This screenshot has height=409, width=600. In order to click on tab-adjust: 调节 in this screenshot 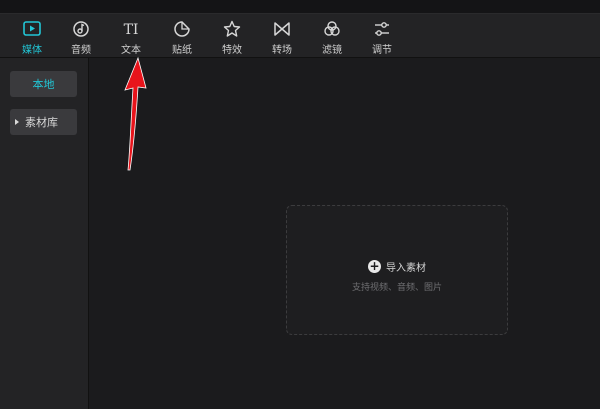, I will do `click(382, 36)`.